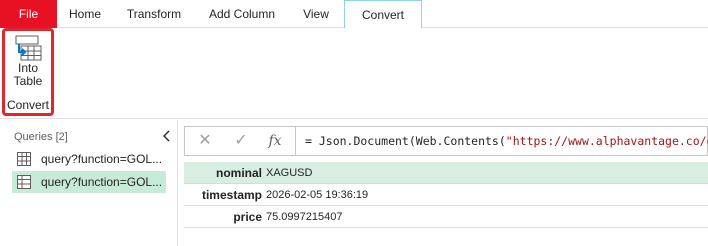 This screenshot has height=246, width=708. I want to click on record-field-name: price, so click(223, 217).